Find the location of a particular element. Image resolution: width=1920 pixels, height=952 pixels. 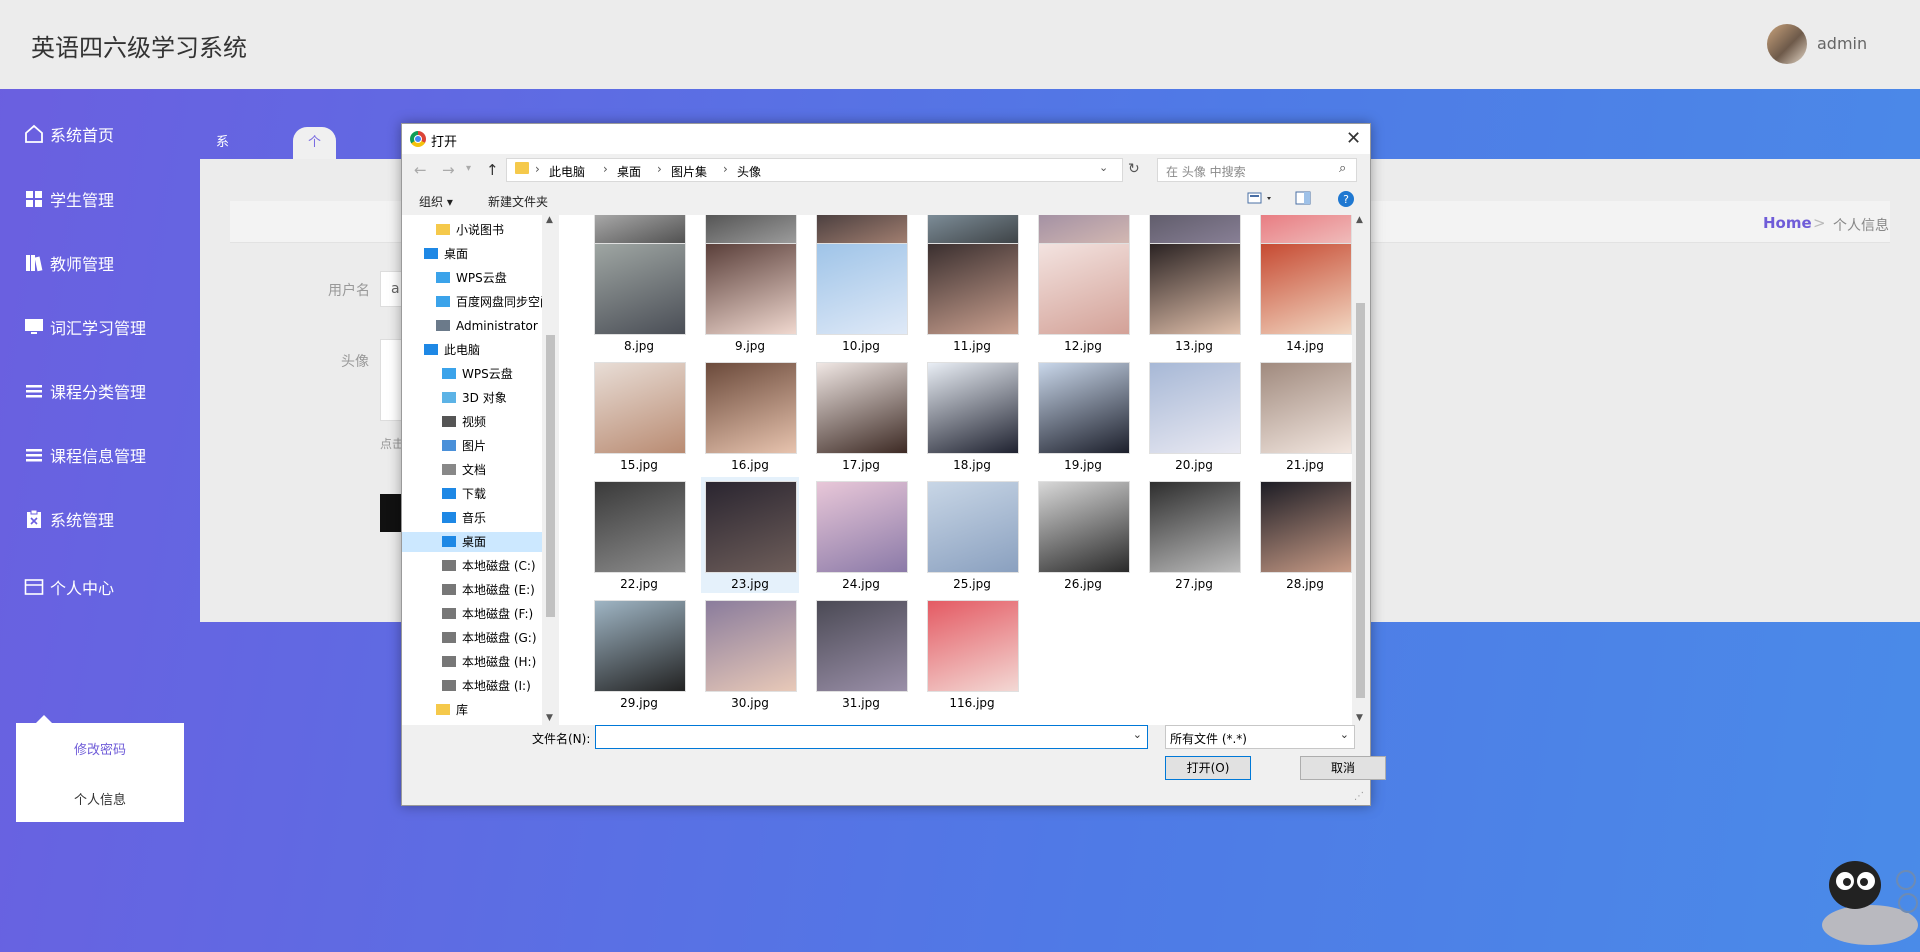

file-name: 10.jpg is located at coordinates (861, 346).